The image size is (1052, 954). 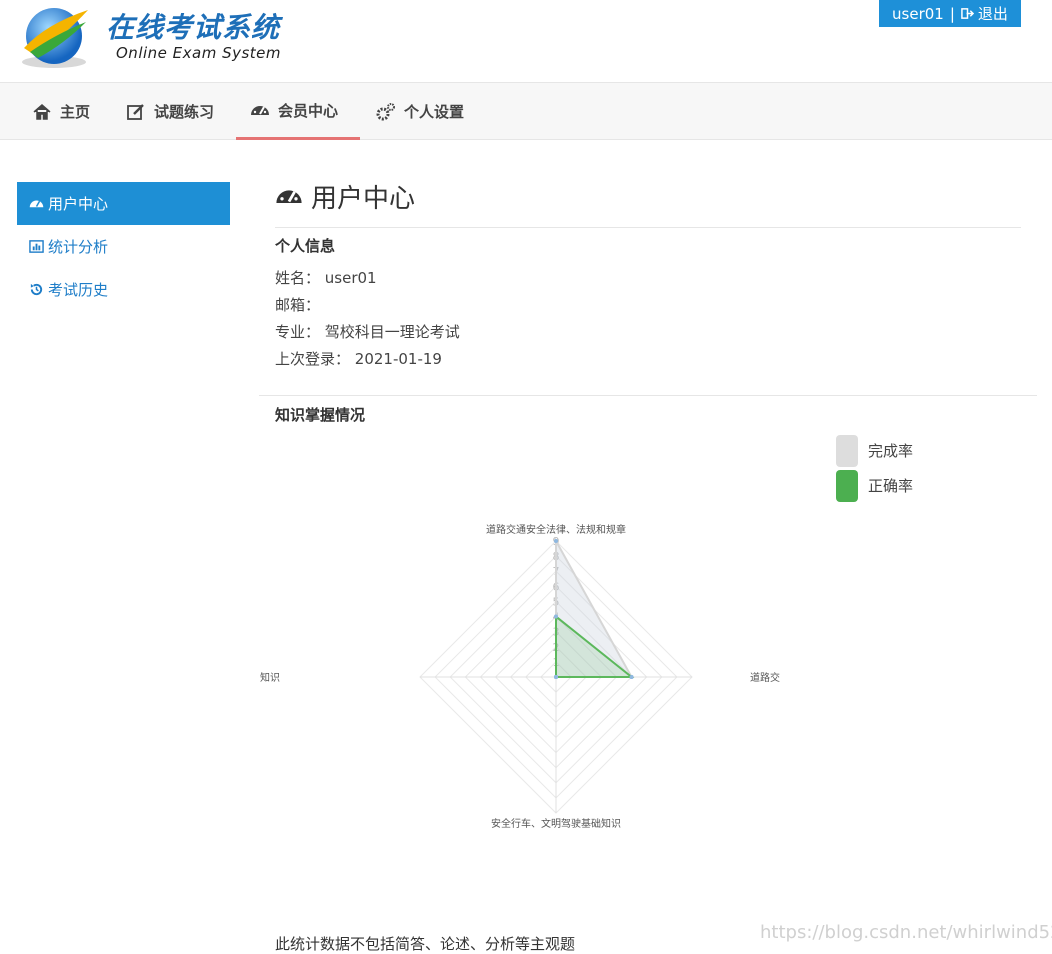 I want to click on edit-icon, so click(x=135, y=111).